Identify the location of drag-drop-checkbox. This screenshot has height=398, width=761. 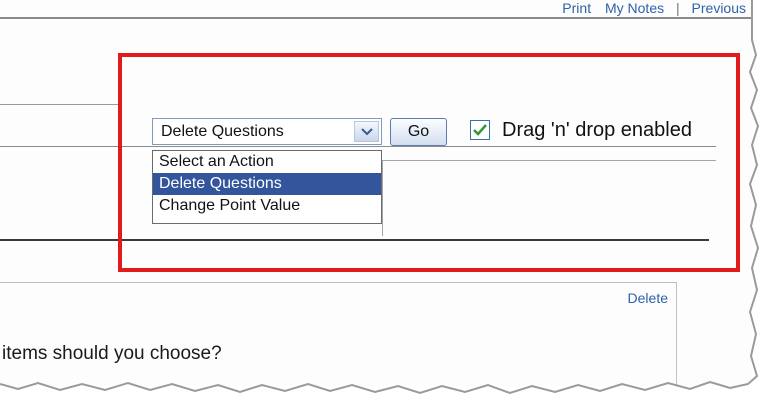
(480, 130).